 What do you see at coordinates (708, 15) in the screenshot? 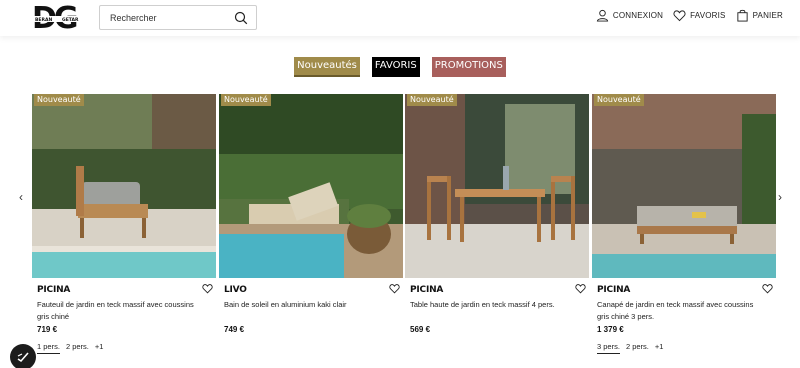
I see `favorites-label: FAVORIS` at bounding box center [708, 15].